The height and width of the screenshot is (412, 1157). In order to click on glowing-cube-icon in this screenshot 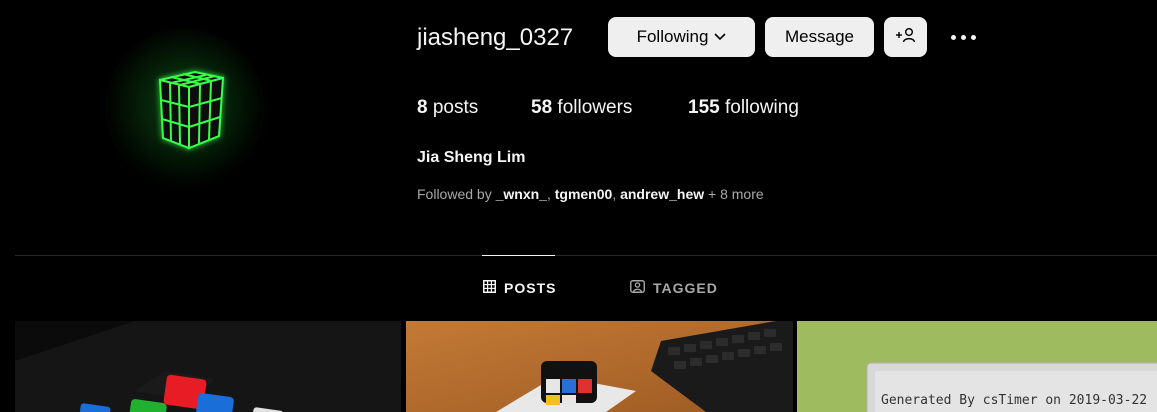, I will do `click(191, 110)`.